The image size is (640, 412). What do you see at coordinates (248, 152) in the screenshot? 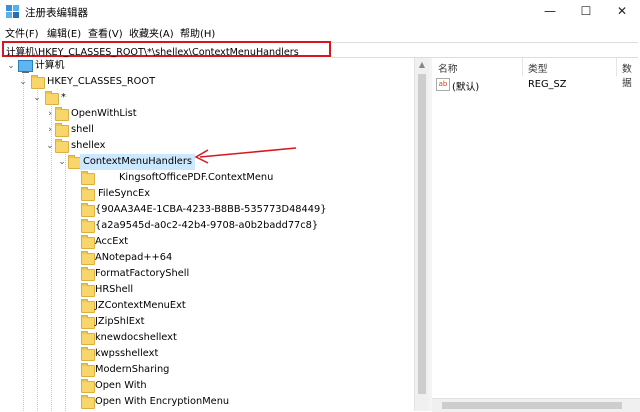
I see `arrow-line` at bounding box center [248, 152].